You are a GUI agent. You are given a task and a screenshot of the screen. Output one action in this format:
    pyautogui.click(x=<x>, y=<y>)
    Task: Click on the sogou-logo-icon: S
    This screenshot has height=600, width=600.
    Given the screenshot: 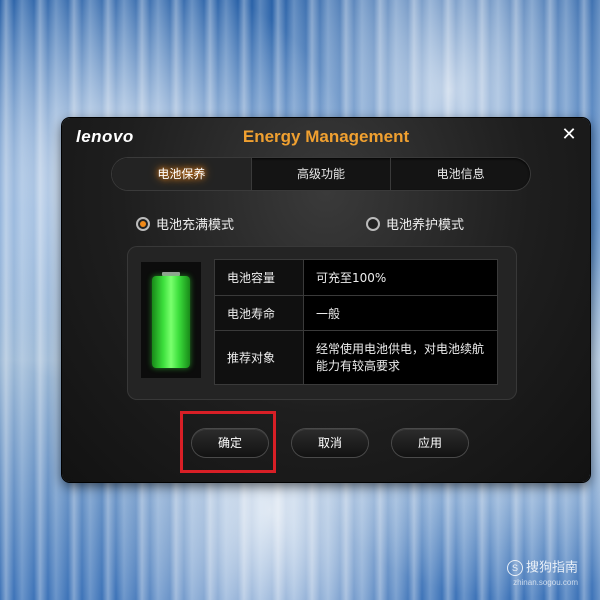 What is the action you would take?
    pyautogui.click(x=514, y=568)
    